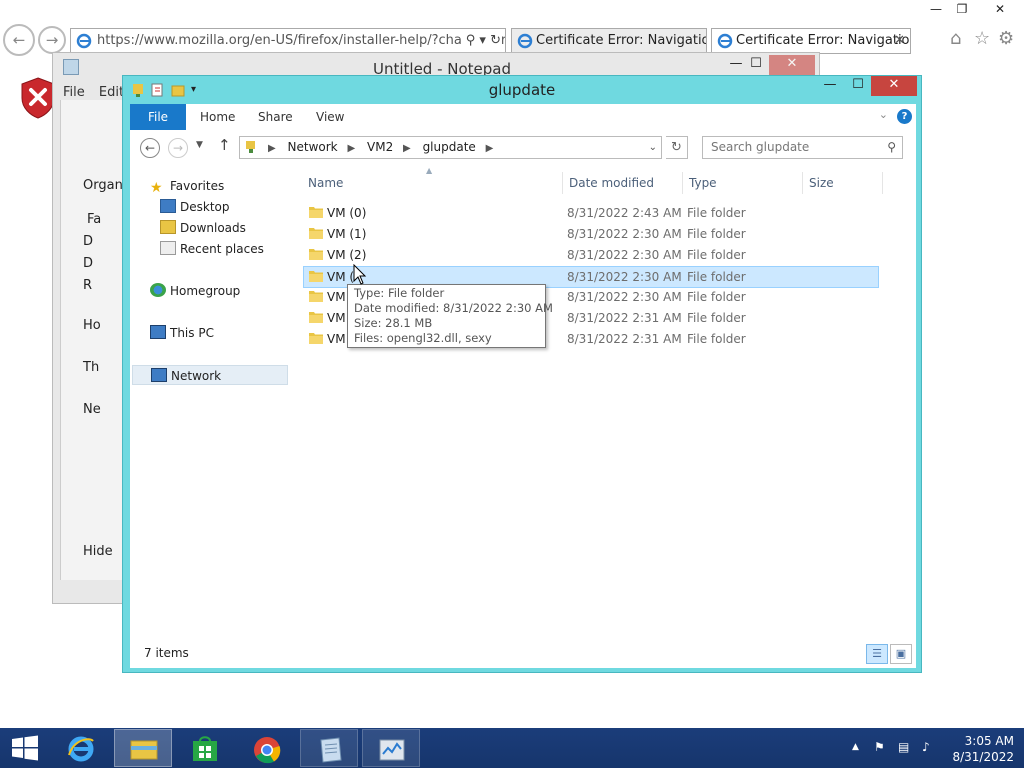 This screenshot has width=1024, height=768. What do you see at coordinates (677, 147) in the screenshot?
I see `refresh-button: ↻` at bounding box center [677, 147].